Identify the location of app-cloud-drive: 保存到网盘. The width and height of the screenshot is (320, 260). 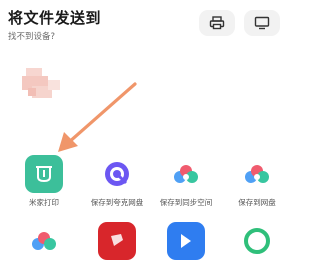
(257, 181).